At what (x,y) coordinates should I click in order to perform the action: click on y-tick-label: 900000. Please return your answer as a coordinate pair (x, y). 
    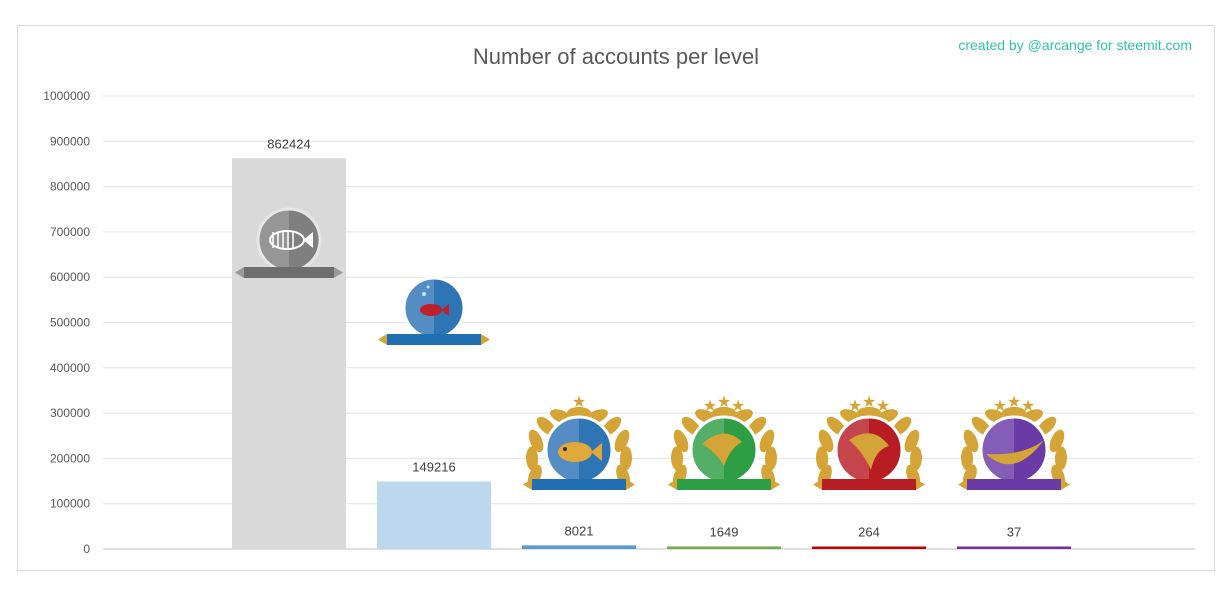
    Looking at the image, I should click on (70, 141).